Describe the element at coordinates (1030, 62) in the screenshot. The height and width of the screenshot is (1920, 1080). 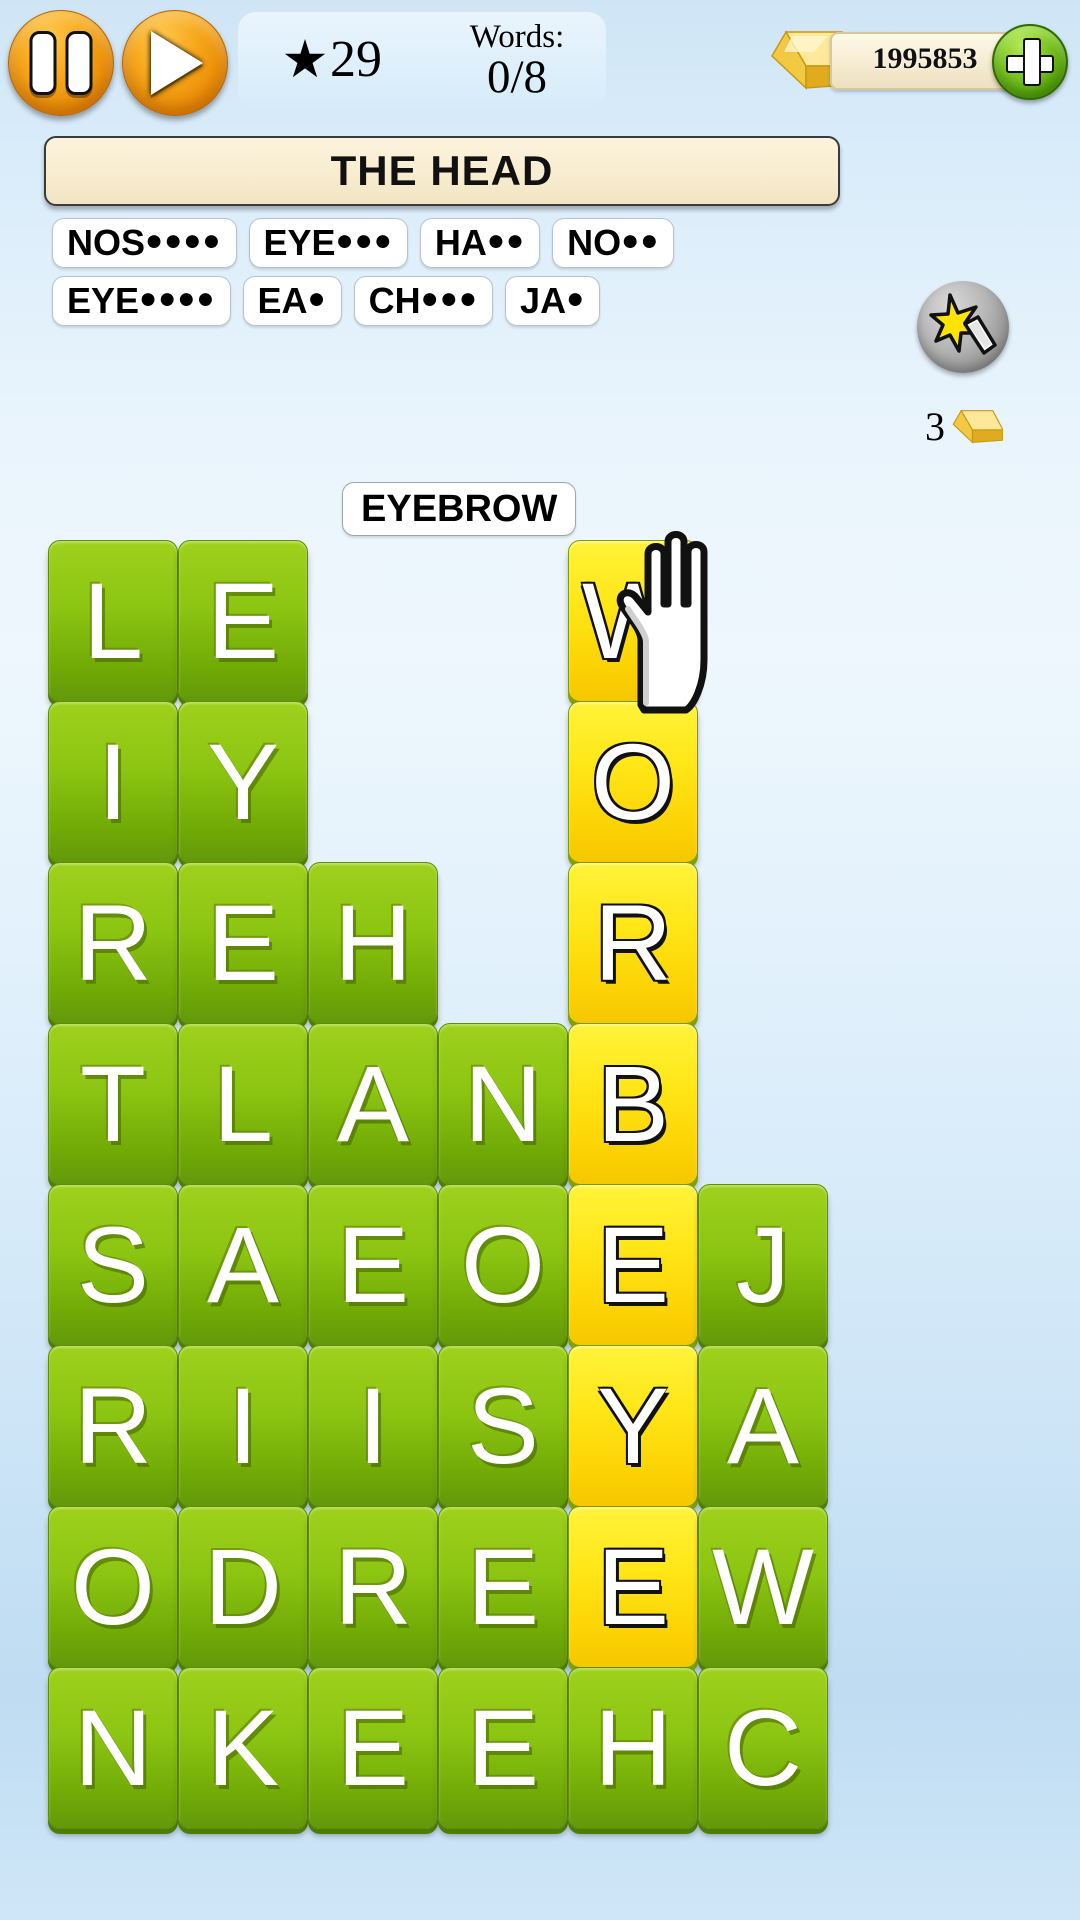
I see `add-gold-button` at that location.